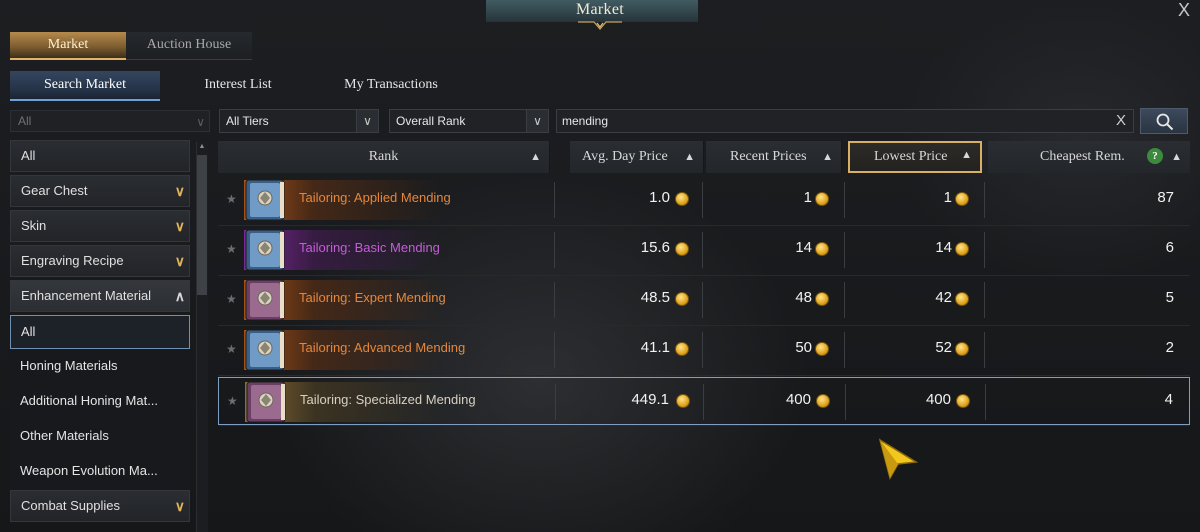 The height and width of the screenshot is (532, 1200). What do you see at coordinates (943, 247) in the screenshot?
I see `lowest-price: 14` at bounding box center [943, 247].